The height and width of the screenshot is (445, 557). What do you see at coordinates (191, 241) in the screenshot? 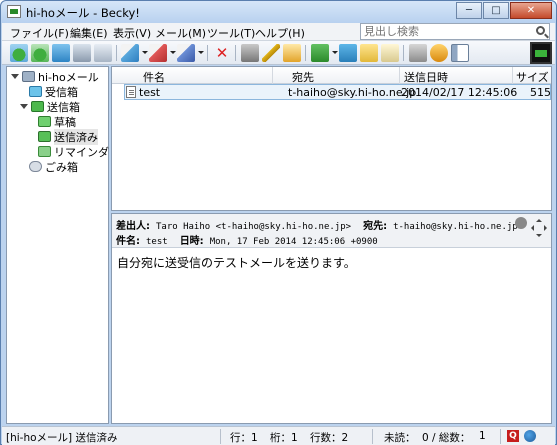
I see `date-label: 日時:` at bounding box center [191, 241].